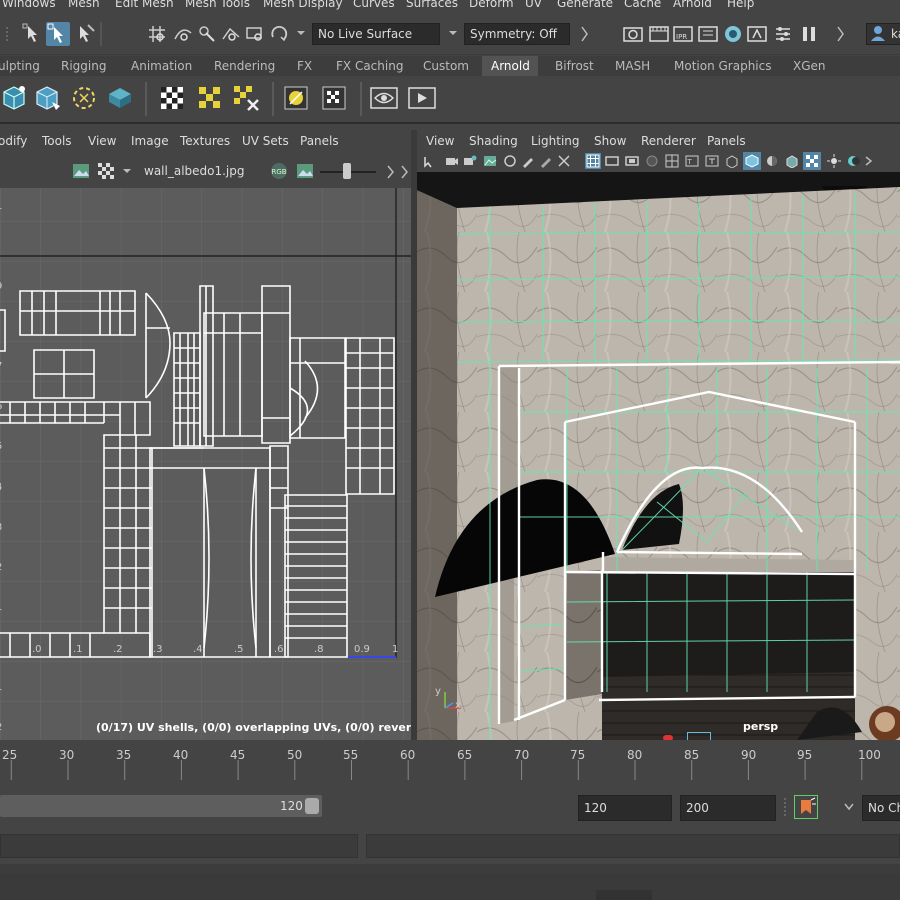 The width and height of the screenshot is (900, 900). I want to click on menu-edit-mesh: Edit Mesh, so click(144, 5).